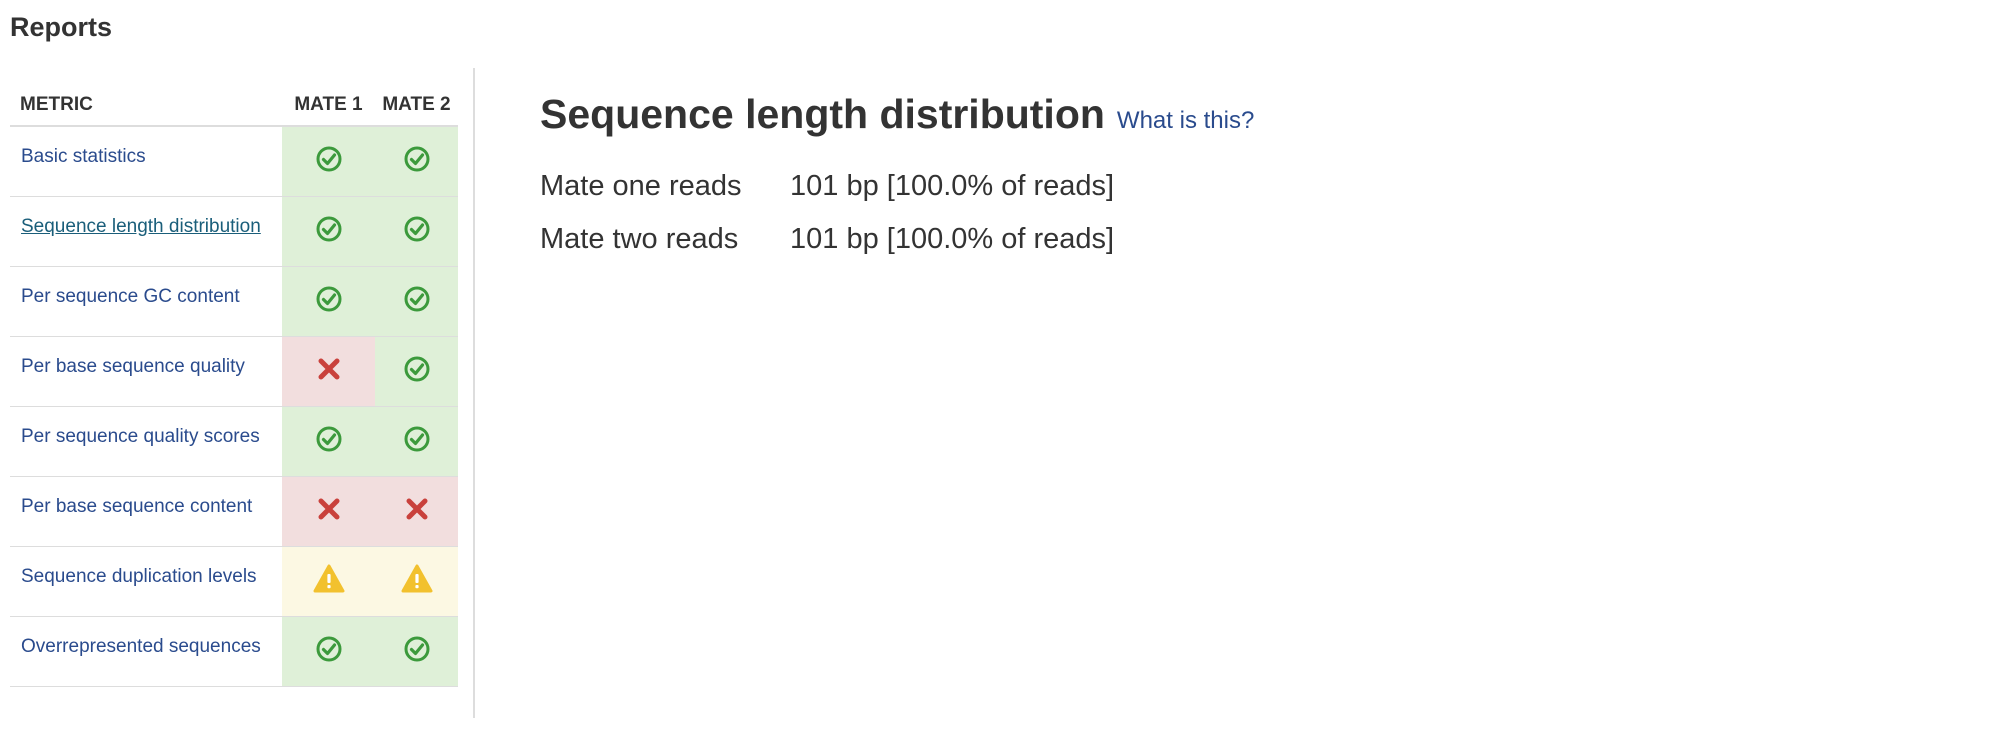 This screenshot has width=1999, height=729. What do you see at coordinates (136, 506) in the screenshot?
I see `metric-link: Per base sequence content` at bounding box center [136, 506].